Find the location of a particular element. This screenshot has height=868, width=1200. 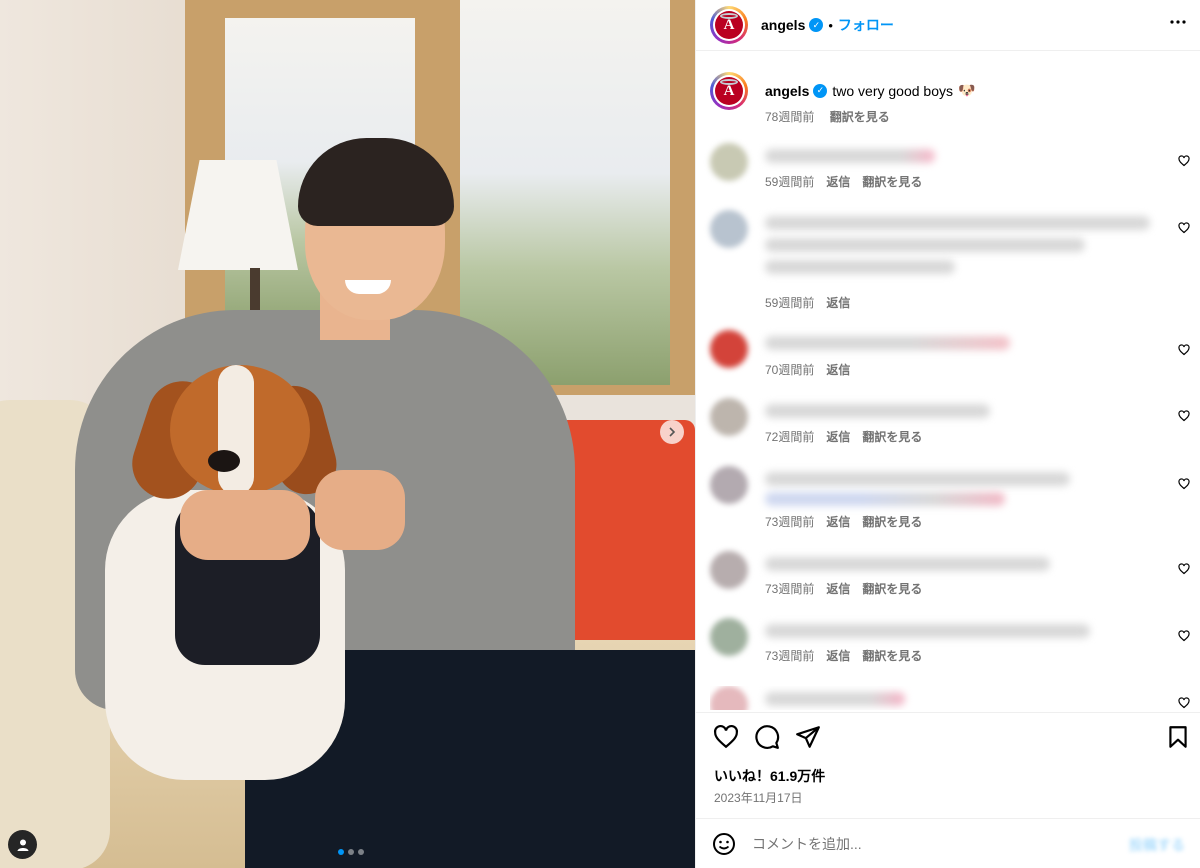

post-date: 2023年11月17日 is located at coordinates (758, 798).